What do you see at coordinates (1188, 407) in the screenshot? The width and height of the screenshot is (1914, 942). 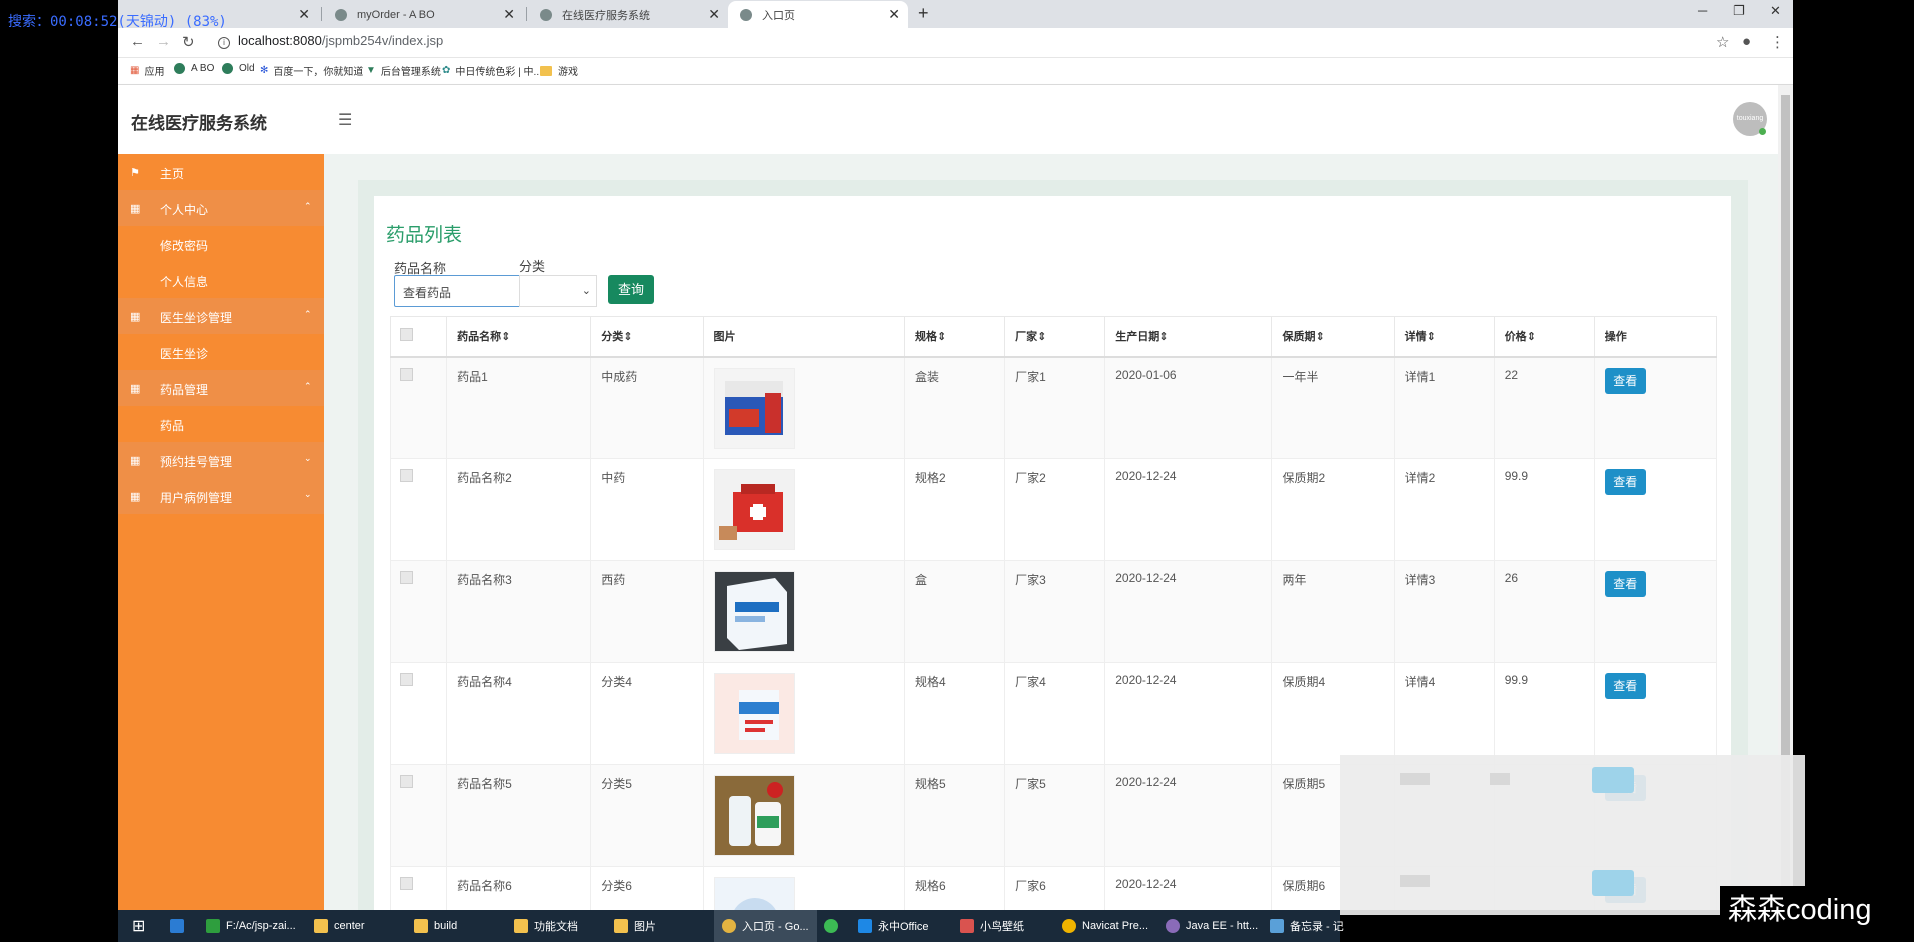 I see `drug-date: 2020-01-06` at bounding box center [1188, 407].